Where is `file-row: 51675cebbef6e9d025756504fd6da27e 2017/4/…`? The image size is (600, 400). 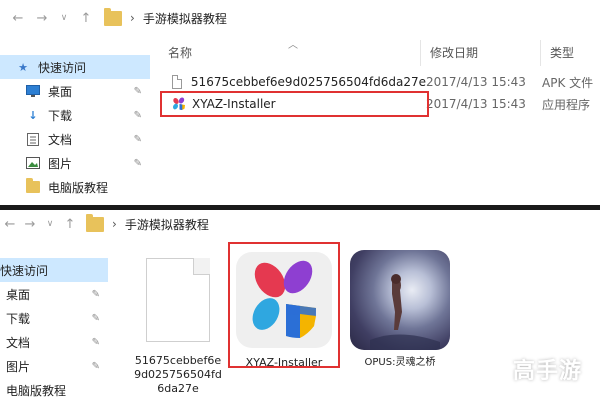
file-row: 51675cebbef6e9d025756504fd6da27e 2017/4/… is located at coordinates (384, 82).